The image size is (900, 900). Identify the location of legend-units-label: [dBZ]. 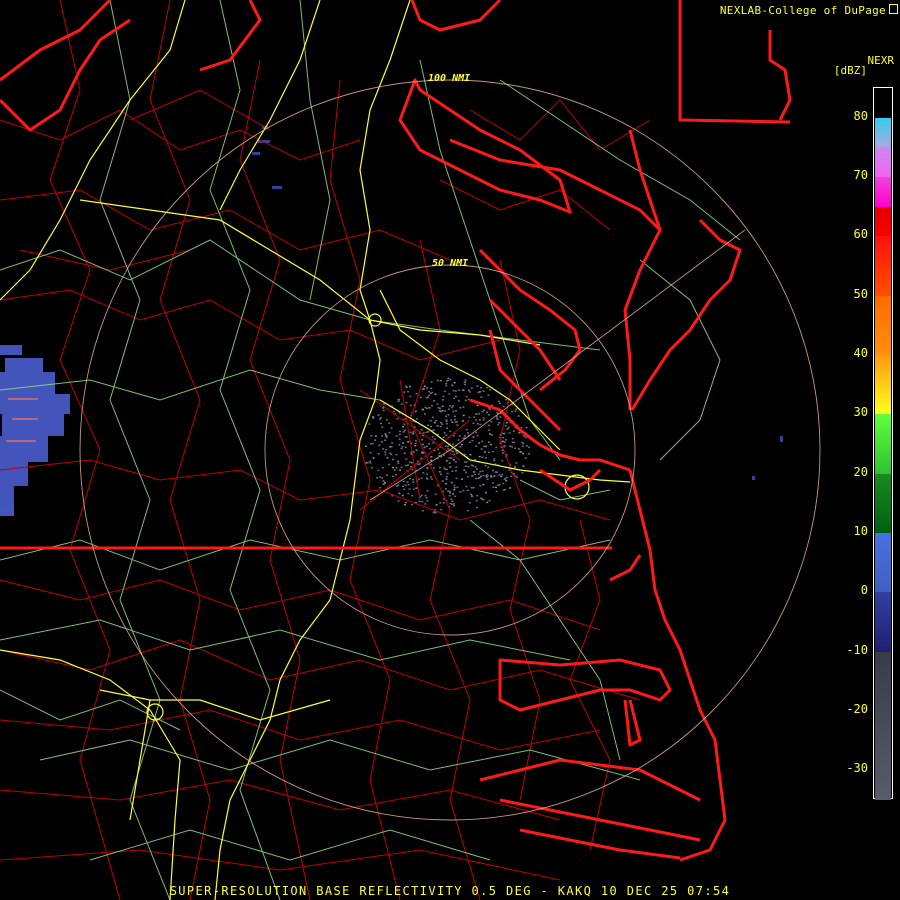
(850, 70).